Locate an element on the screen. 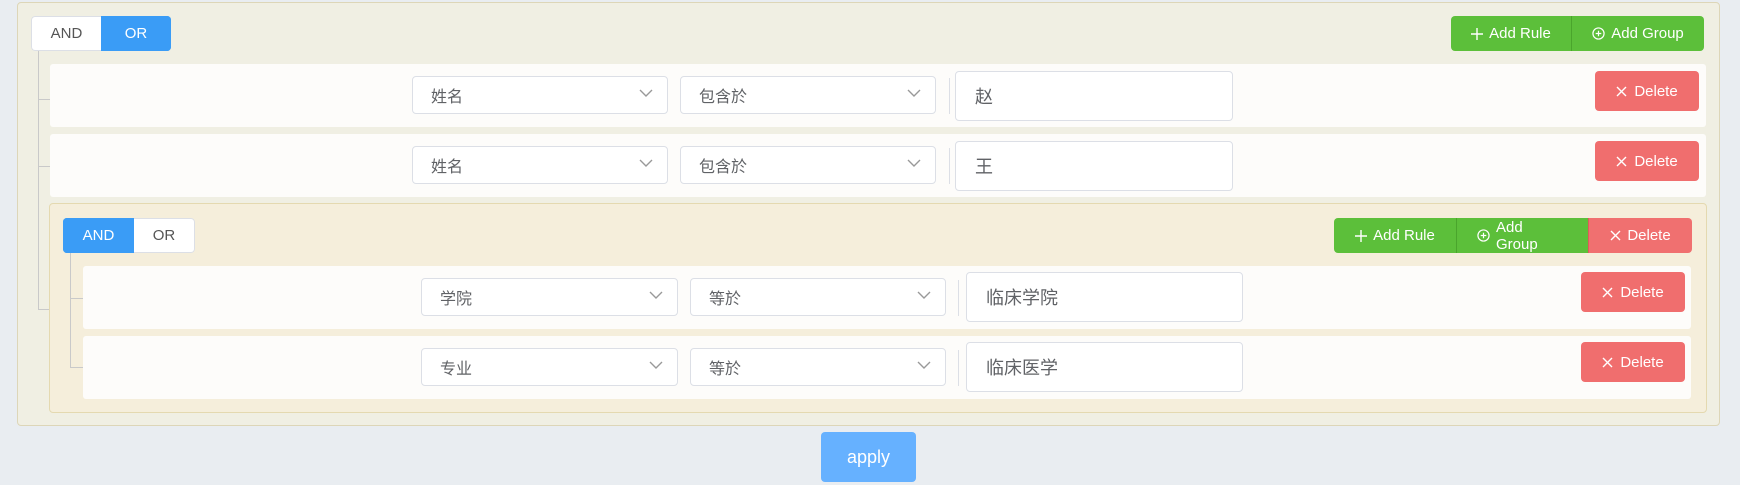 The height and width of the screenshot is (485, 1740). value-input-text: 临床医学 is located at coordinates (1022, 368).